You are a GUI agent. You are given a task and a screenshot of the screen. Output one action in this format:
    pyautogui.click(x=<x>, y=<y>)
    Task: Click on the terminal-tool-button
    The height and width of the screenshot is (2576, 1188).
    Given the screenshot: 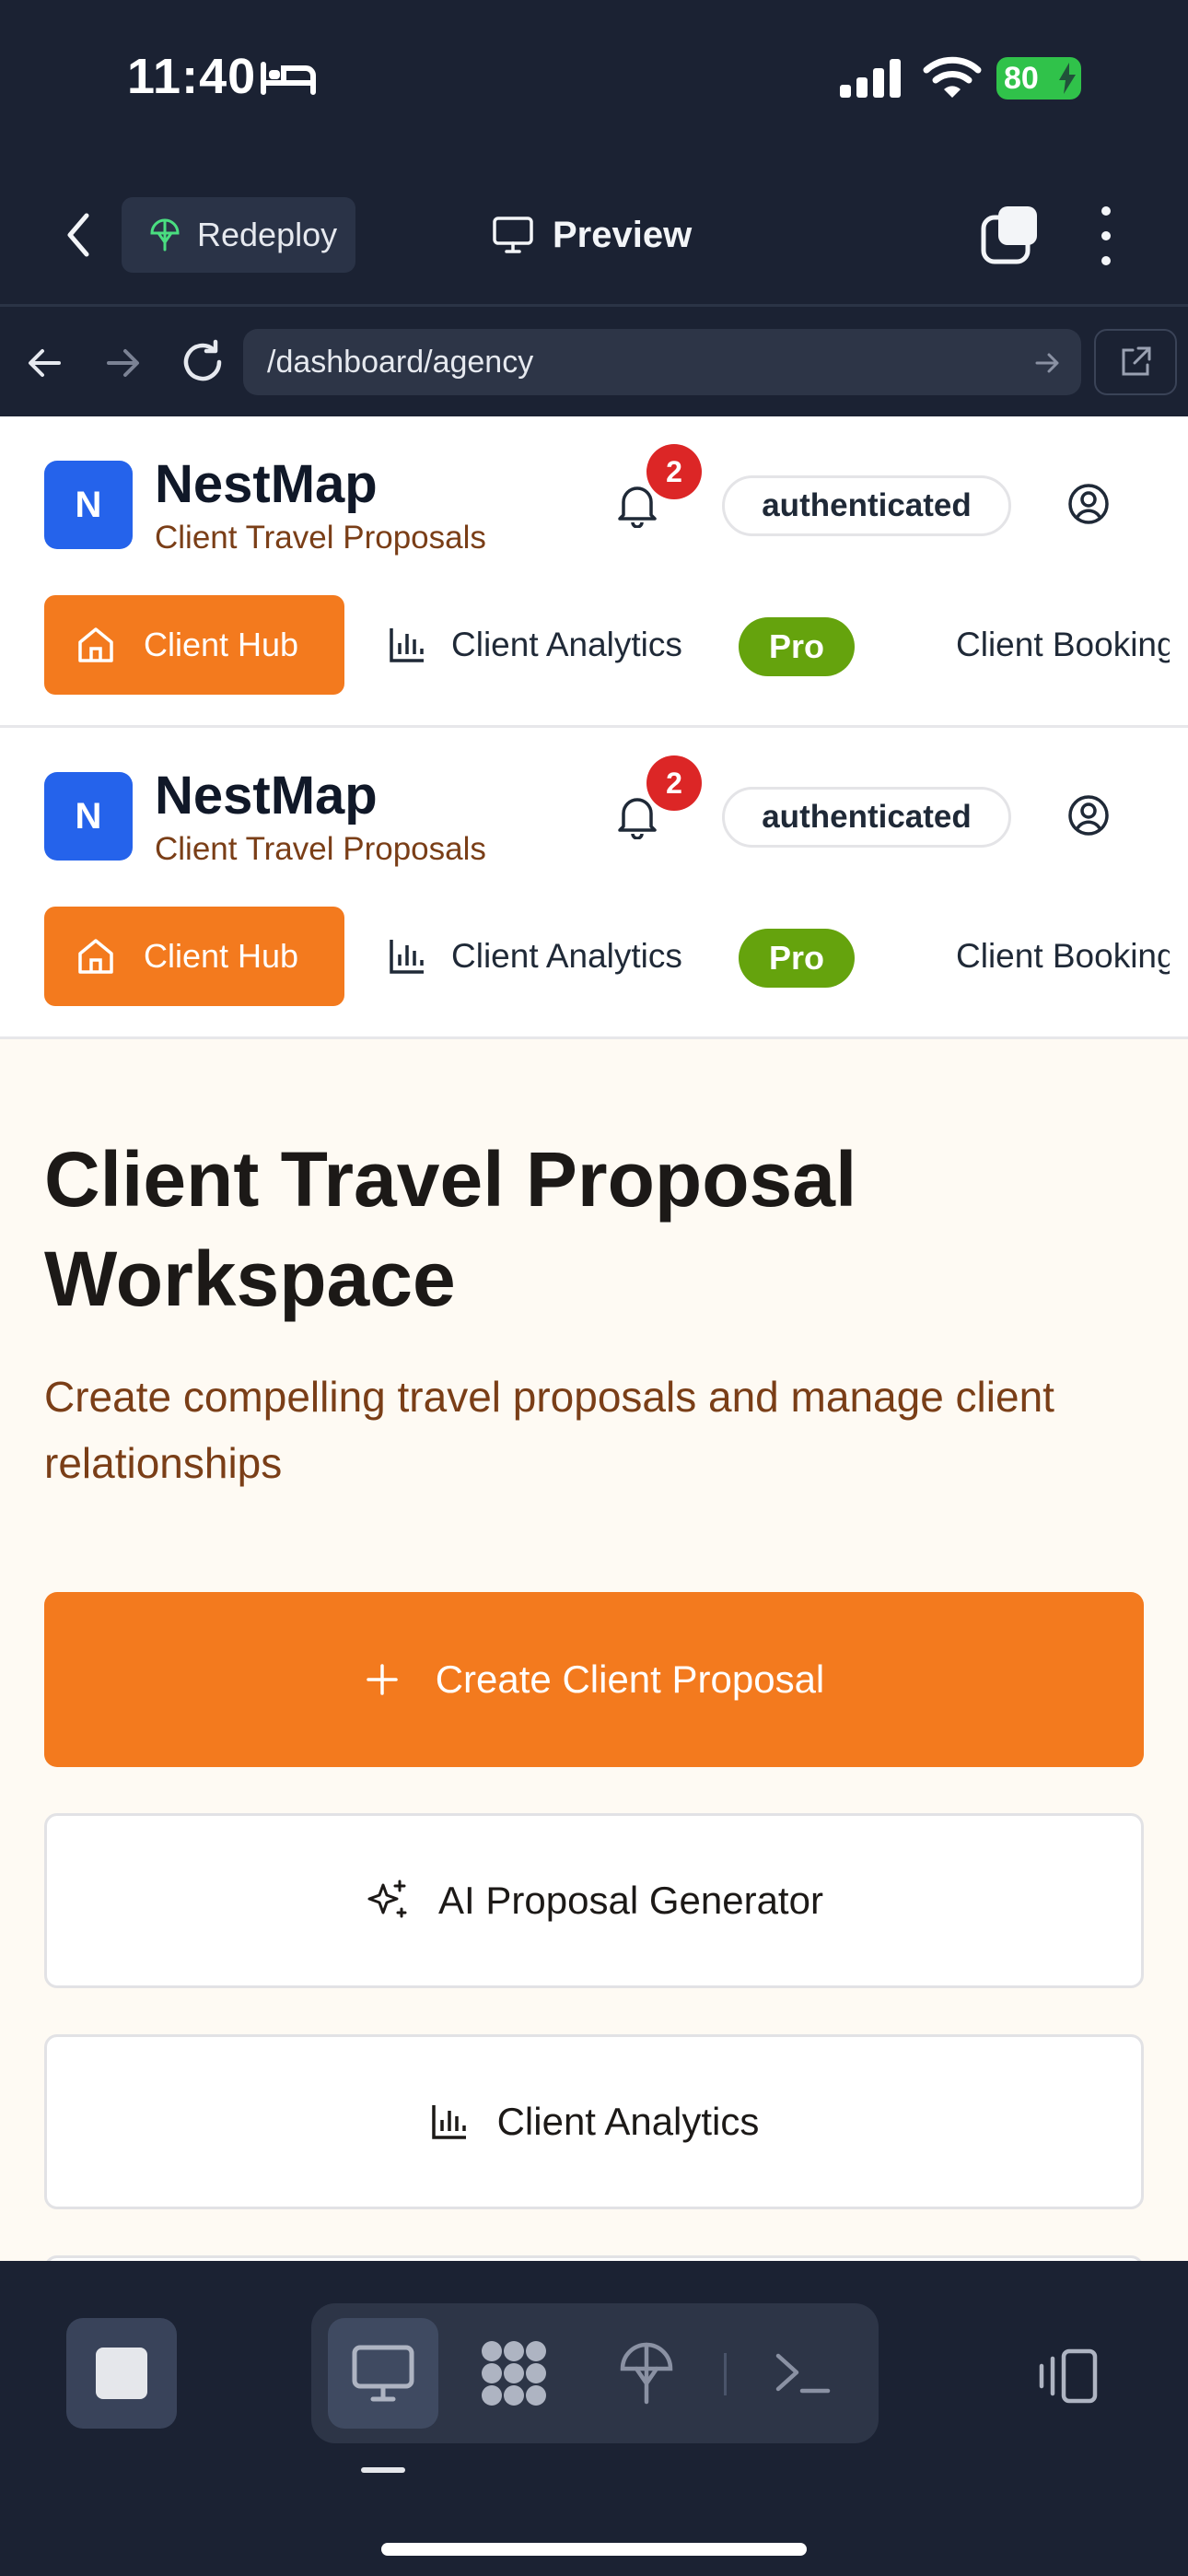 What is the action you would take?
    pyautogui.click(x=803, y=2373)
    